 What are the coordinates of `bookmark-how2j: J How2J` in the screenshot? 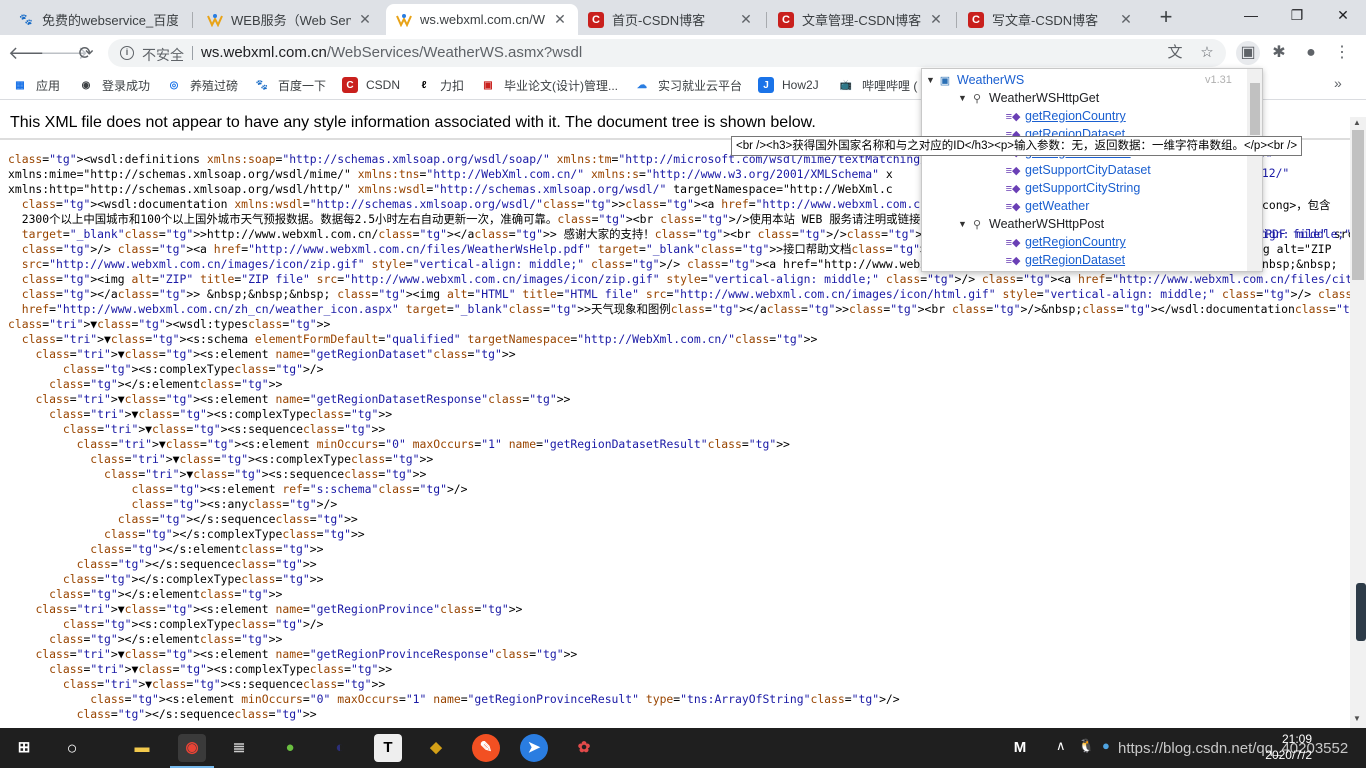 It's located at (788, 85).